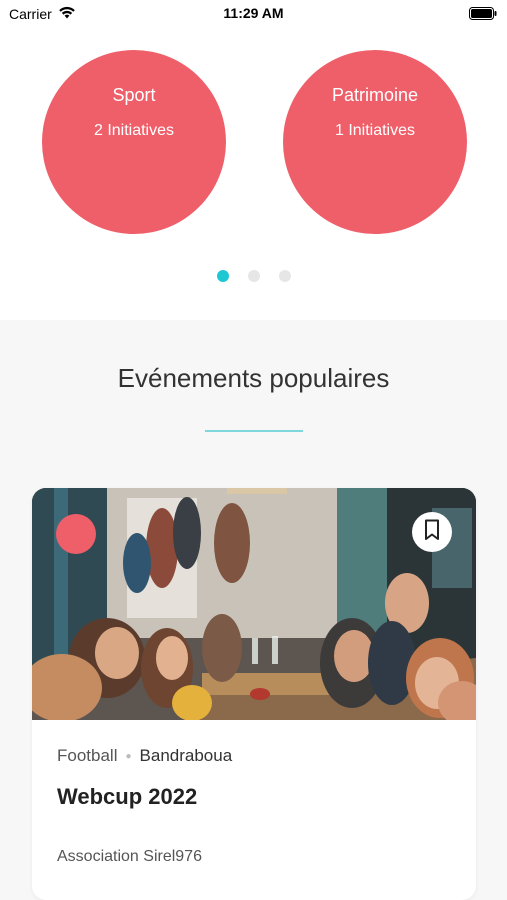  Describe the element at coordinates (134, 95) in the screenshot. I see `category-name: Sport` at that location.